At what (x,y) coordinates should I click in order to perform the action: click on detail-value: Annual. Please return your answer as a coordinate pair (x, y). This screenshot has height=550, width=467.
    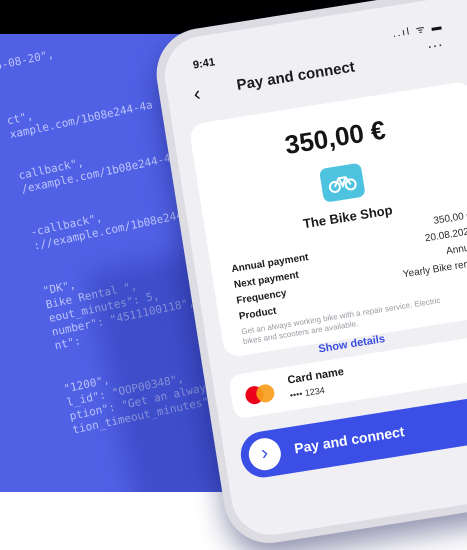
    Looking at the image, I should click on (456, 249).